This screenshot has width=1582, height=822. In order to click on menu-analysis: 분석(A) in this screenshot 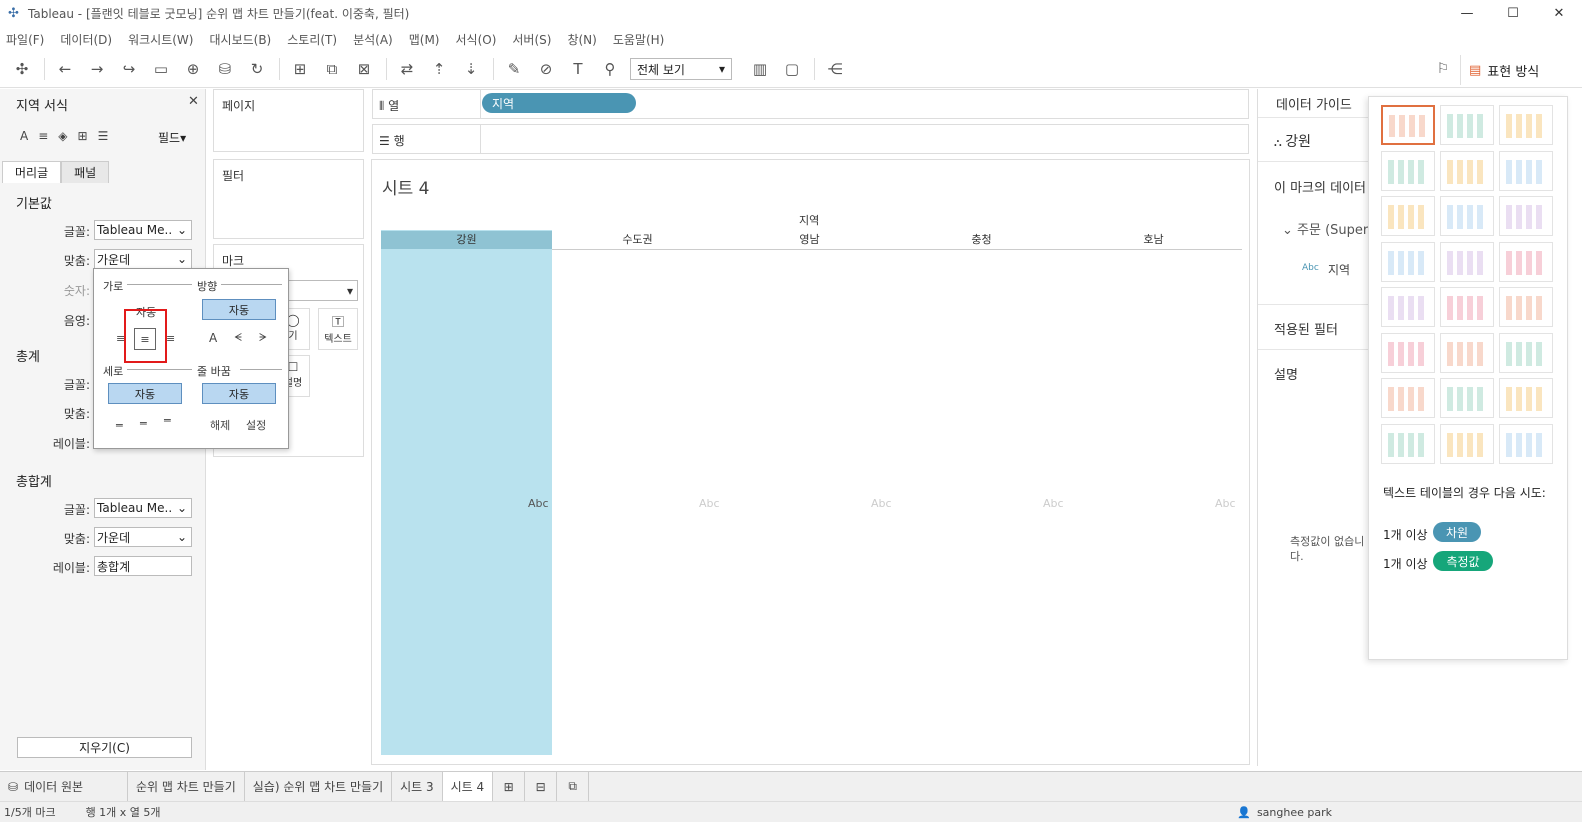, I will do `click(373, 39)`.